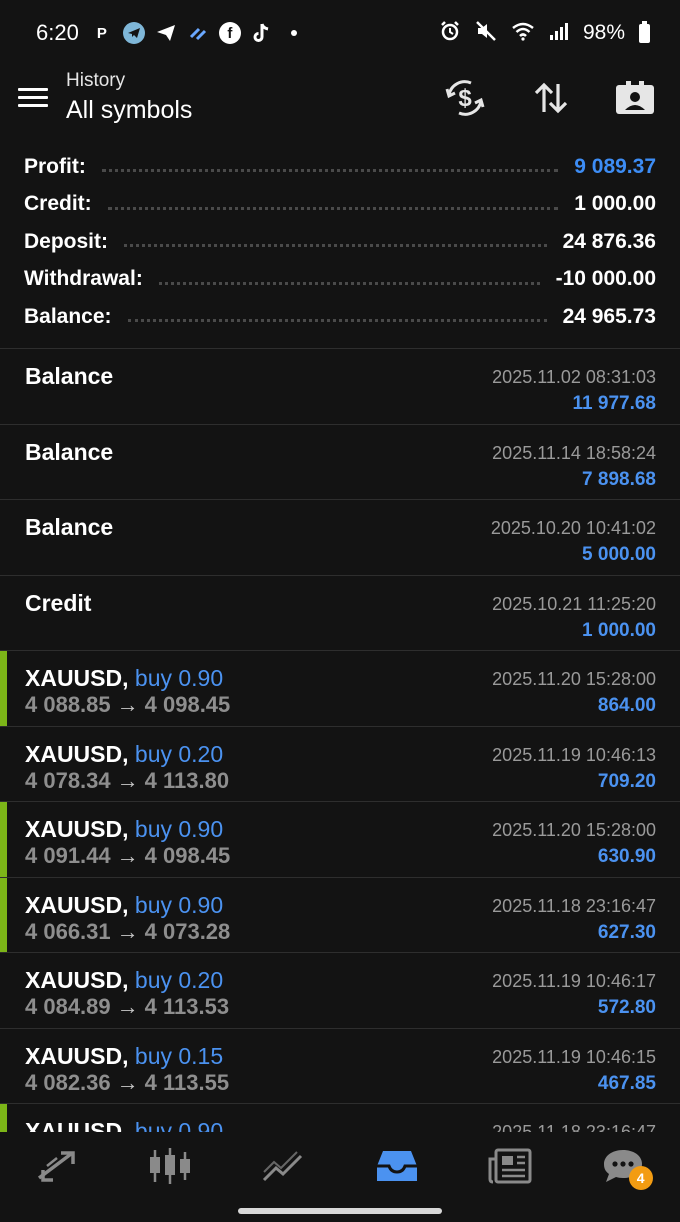 The height and width of the screenshot is (1222, 680). What do you see at coordinates (340, 387) in the screenshot?
I see `balance-operation-row: Balance 2025.11.02 08:31:03 11 977.68` at bounding box center [340, 387].